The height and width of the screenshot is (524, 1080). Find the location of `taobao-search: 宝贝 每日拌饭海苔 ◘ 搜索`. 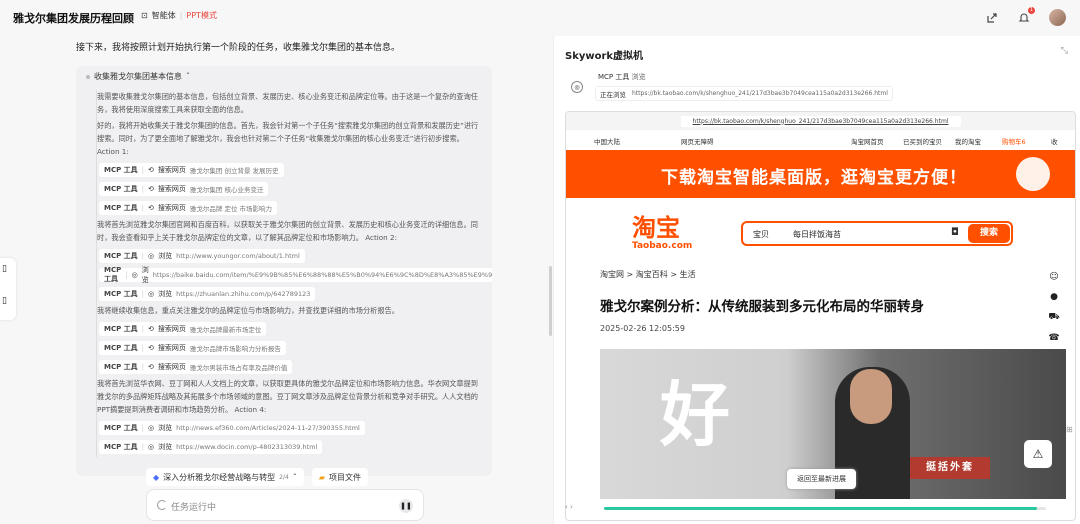

taobao-search: 宝贝 每日拌饭海苔 ◘ 搜索 is located at coordinates (877, 233).